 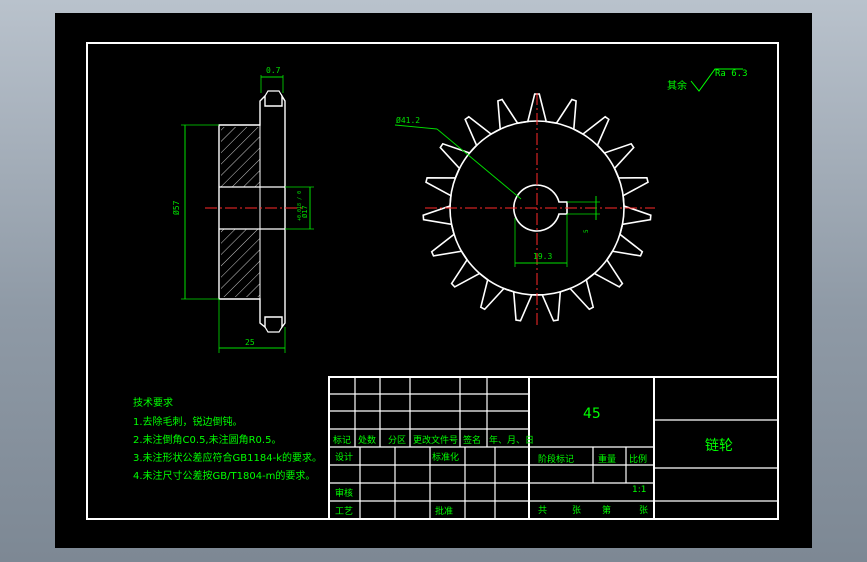 I want to click on pcd-leader, so click(x=479, y=164).